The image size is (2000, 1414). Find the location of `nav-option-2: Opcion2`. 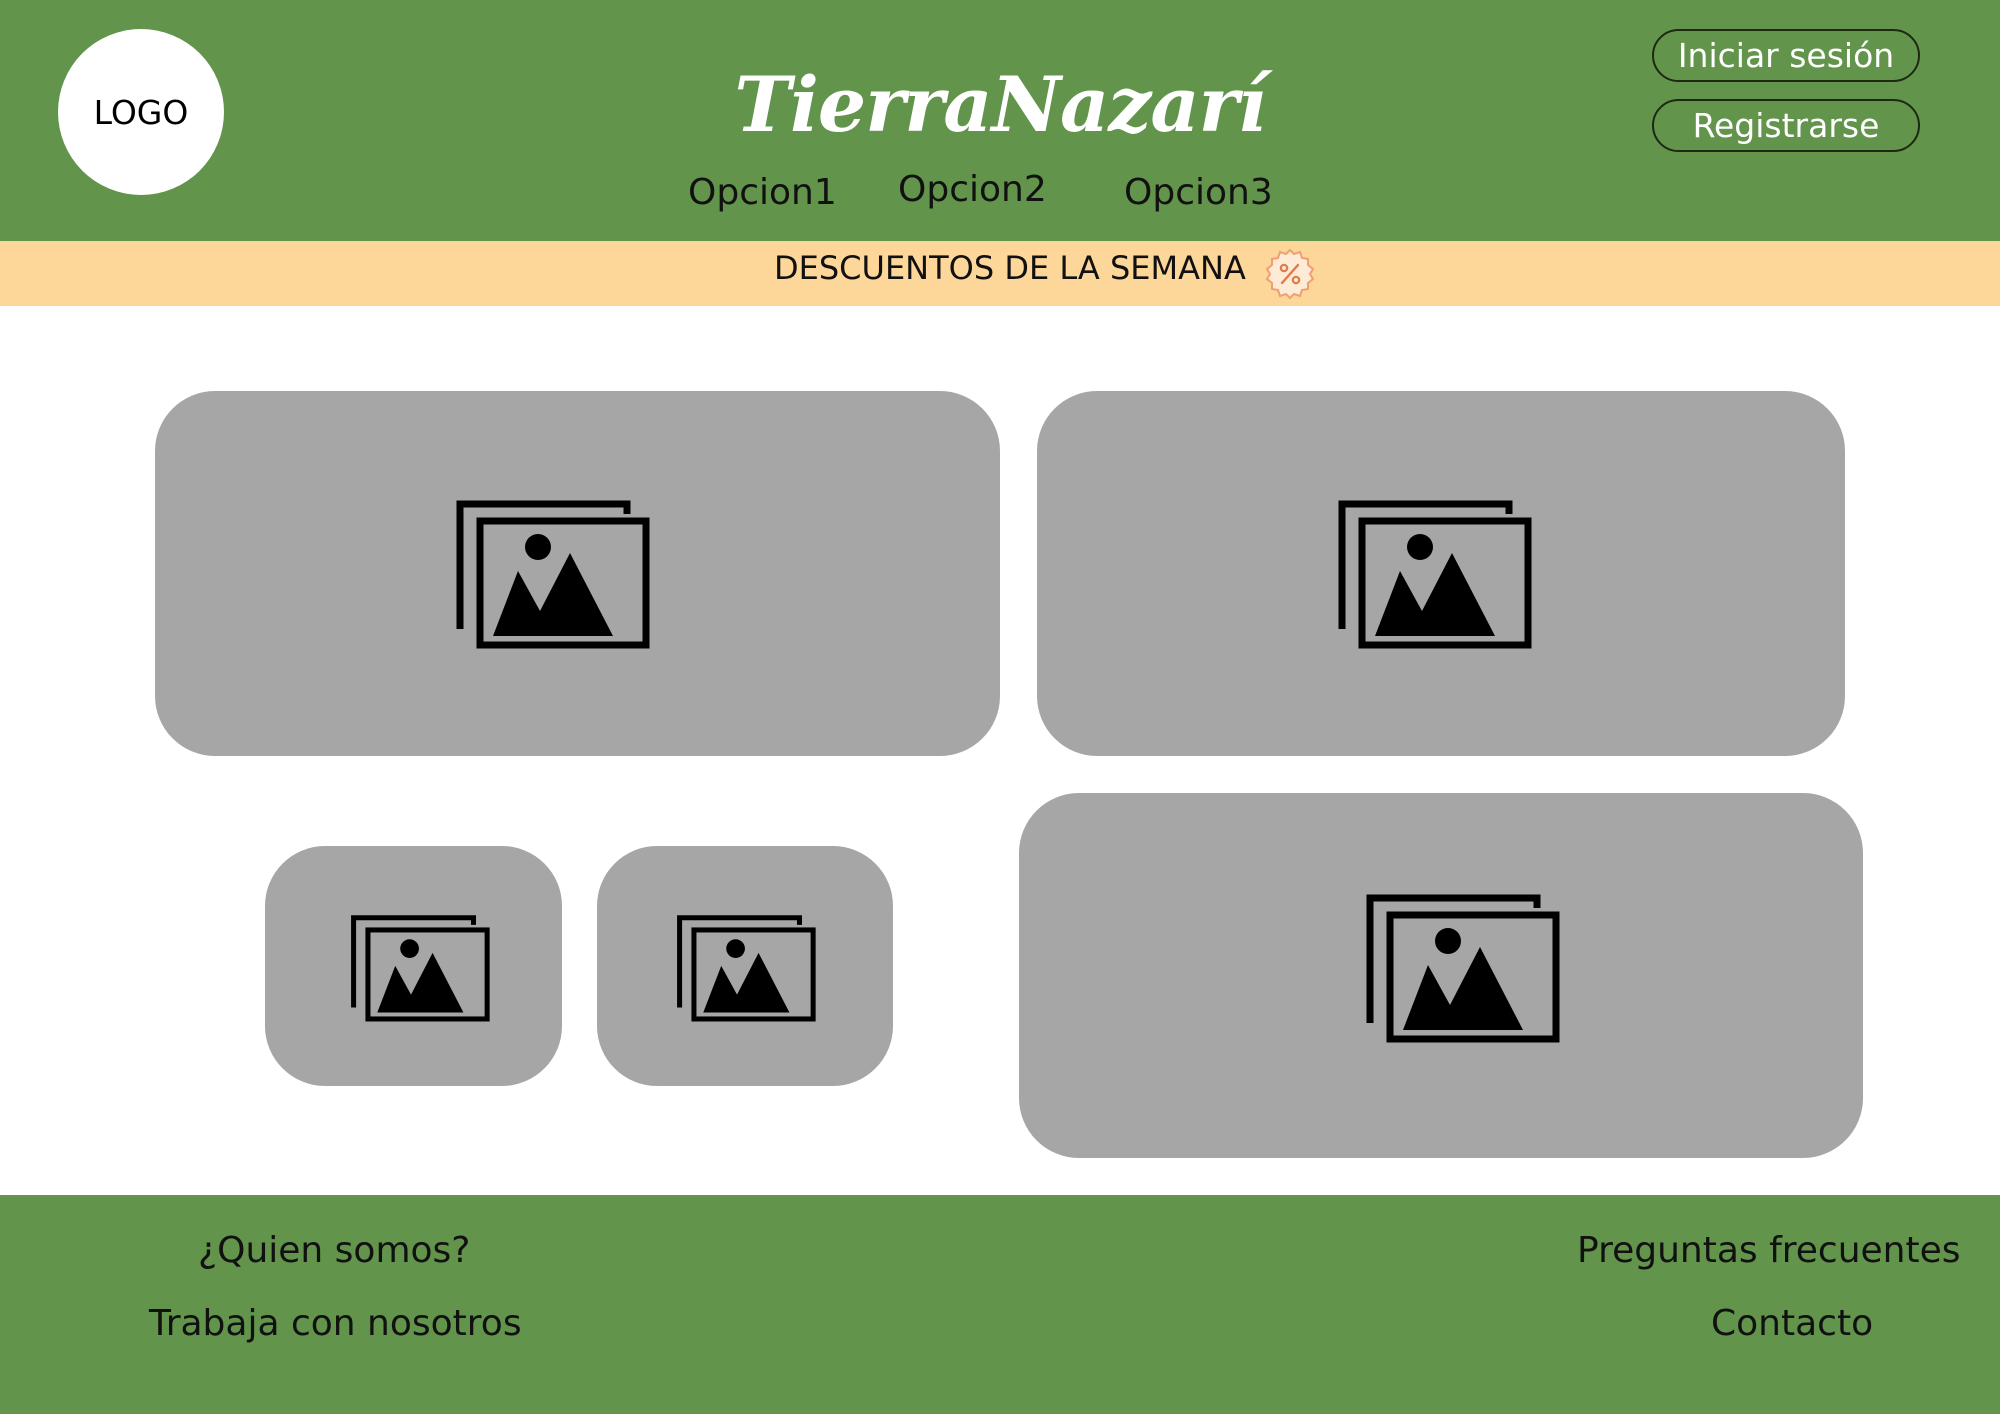

nav-option-2: Opcion2 is located at coordinates (972, 189).